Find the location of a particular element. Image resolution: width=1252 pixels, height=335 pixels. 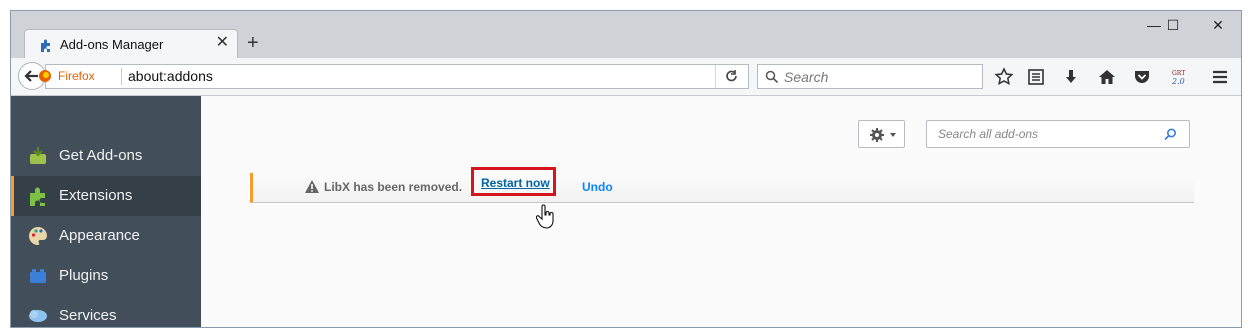

pocket-icon is located at coordinates (1142, 77).